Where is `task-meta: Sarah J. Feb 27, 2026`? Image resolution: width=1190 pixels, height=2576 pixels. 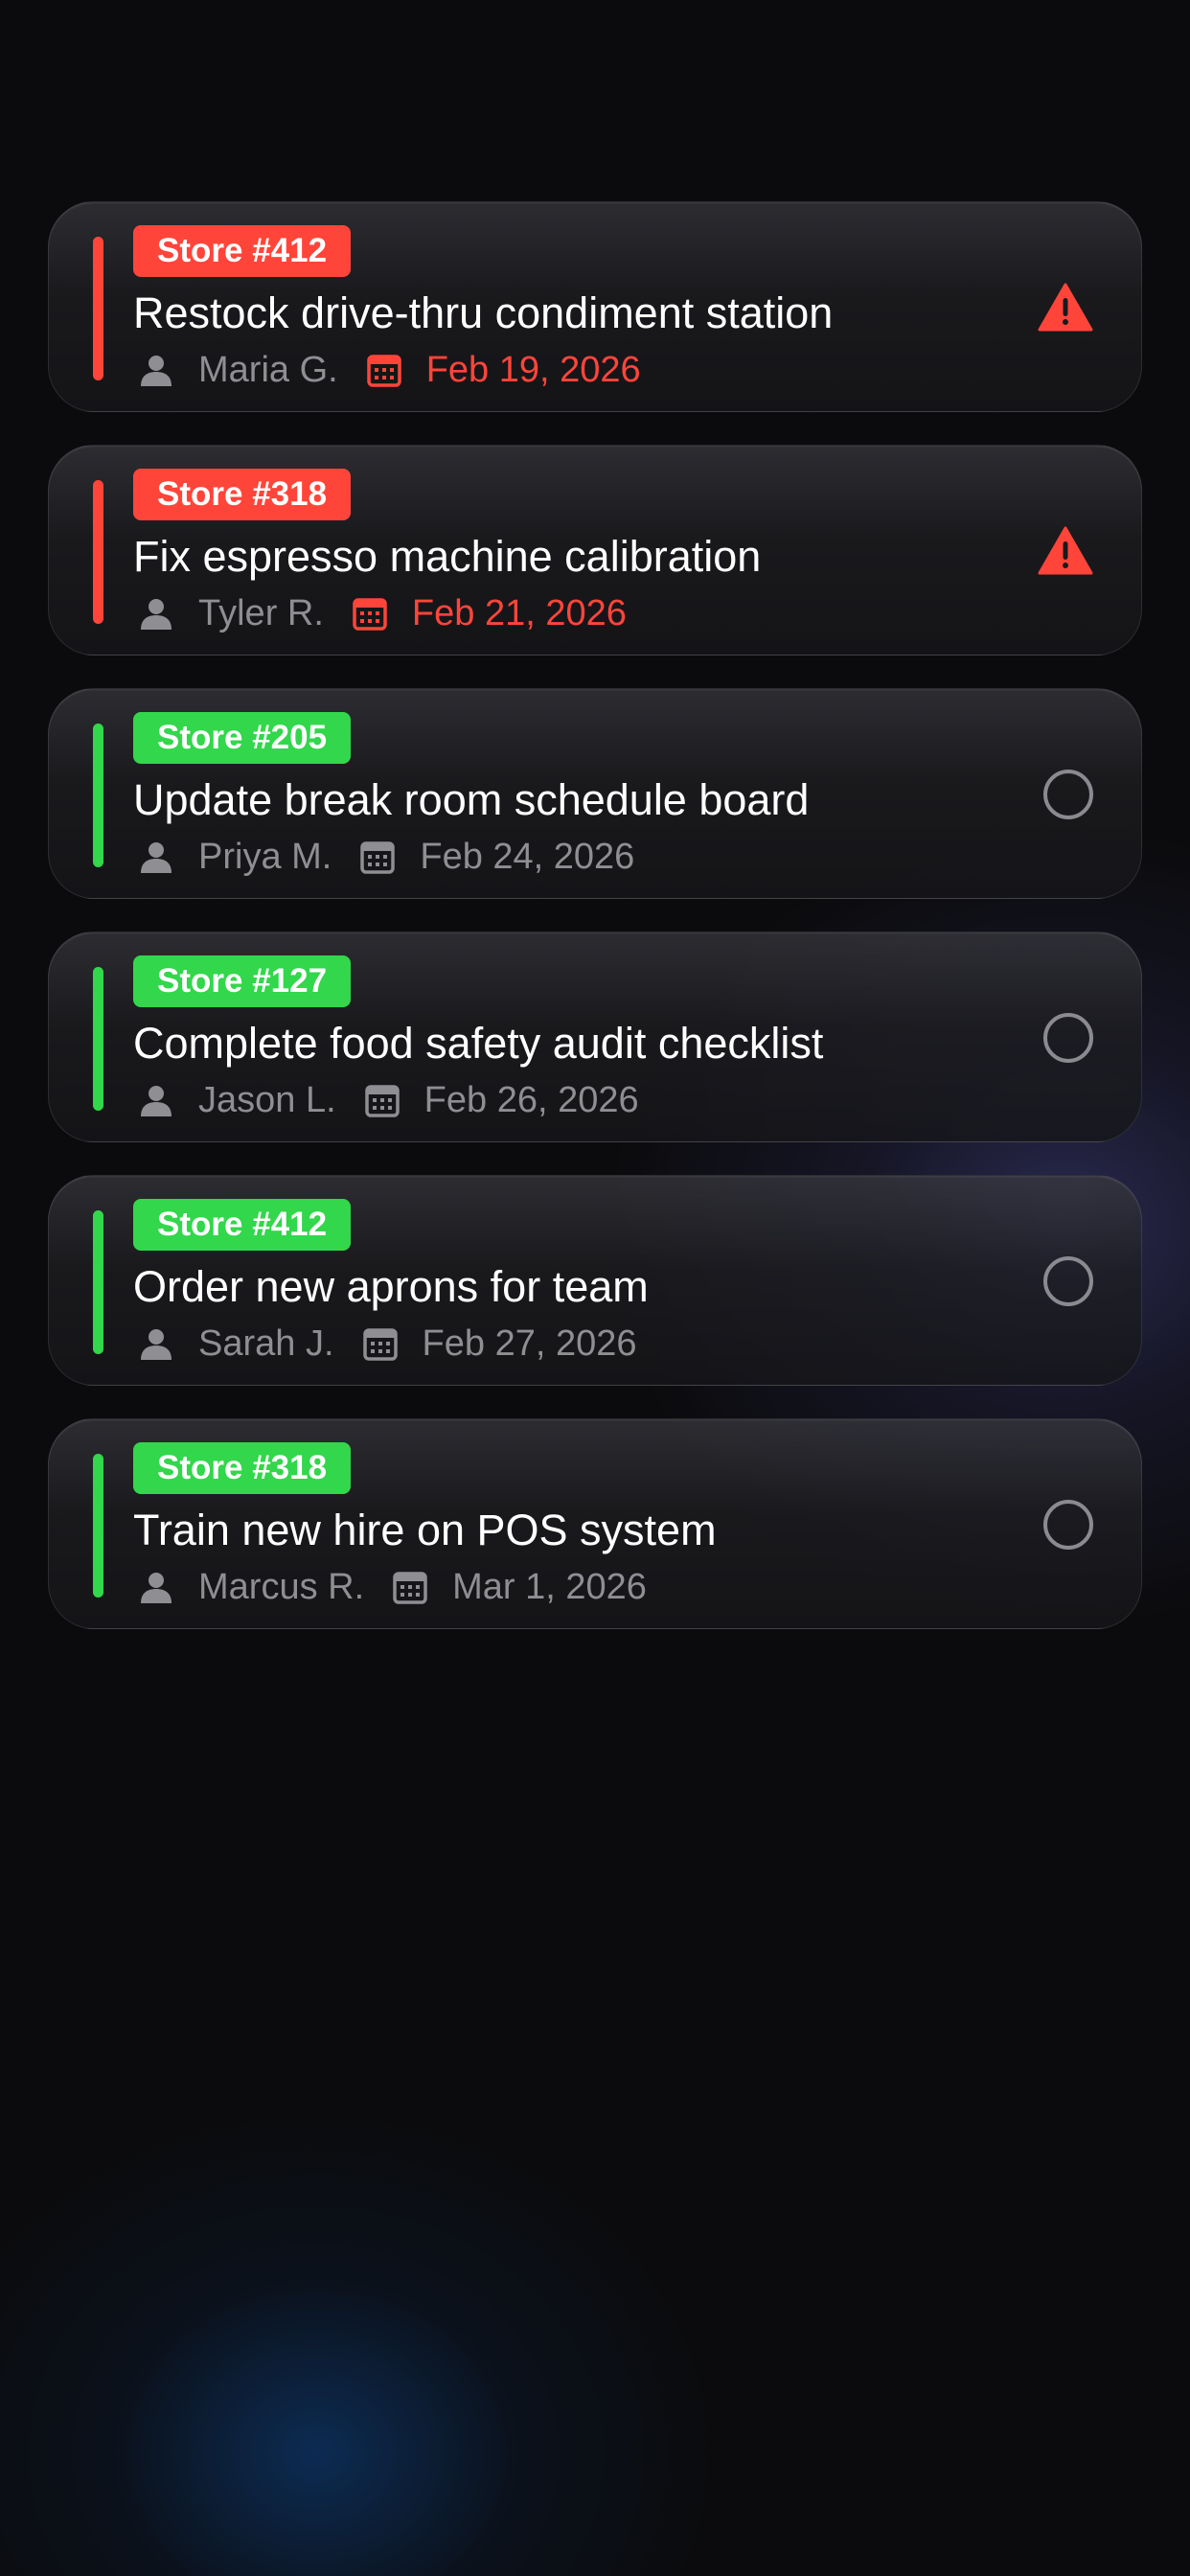 task-meta: Sarah J. Feb 27, 2026 is located at coordinates (385, 1344).